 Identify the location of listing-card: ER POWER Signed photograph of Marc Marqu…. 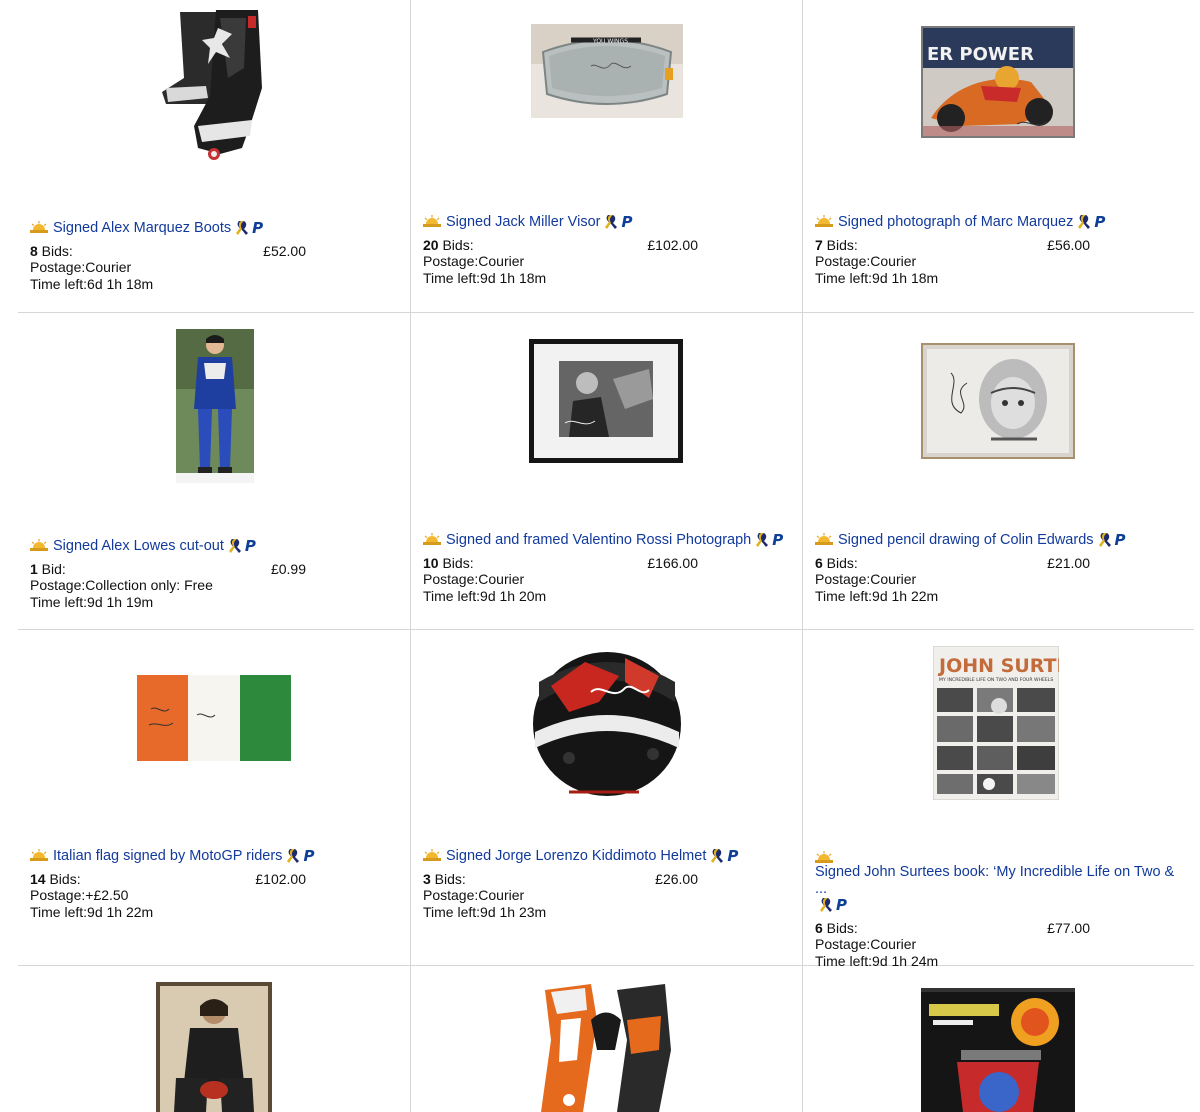
(998, 156).